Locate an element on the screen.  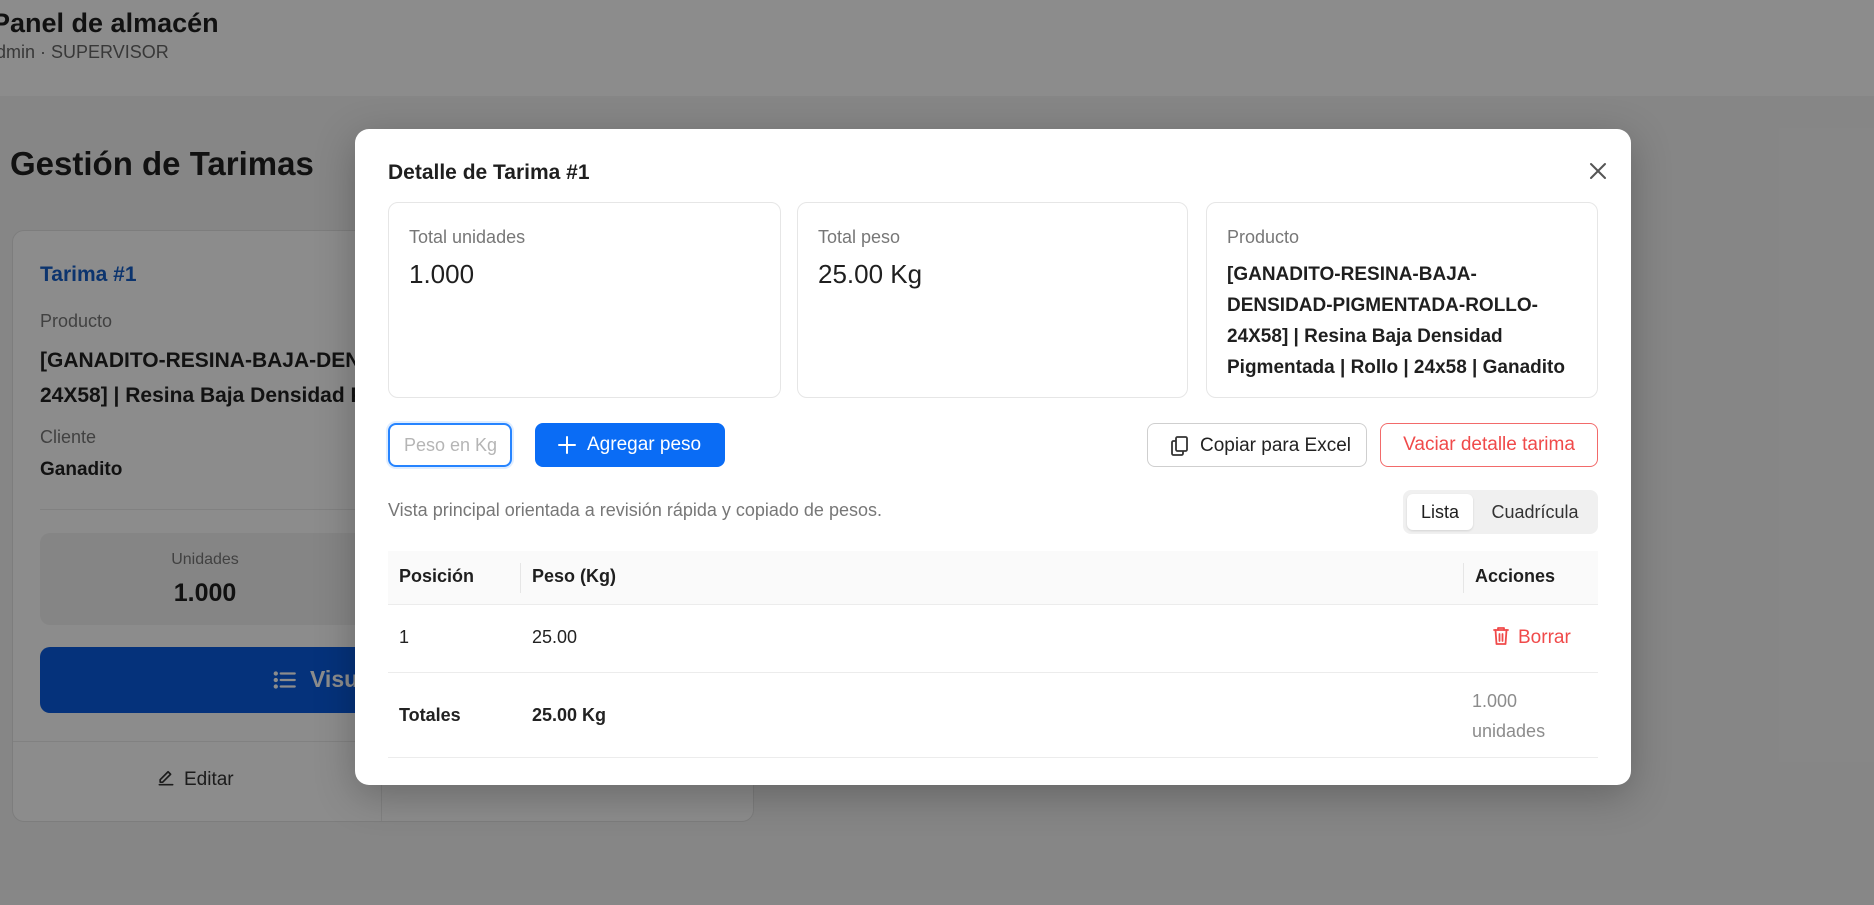
row-weight: 25.00 is located at coordinates (555, 637).